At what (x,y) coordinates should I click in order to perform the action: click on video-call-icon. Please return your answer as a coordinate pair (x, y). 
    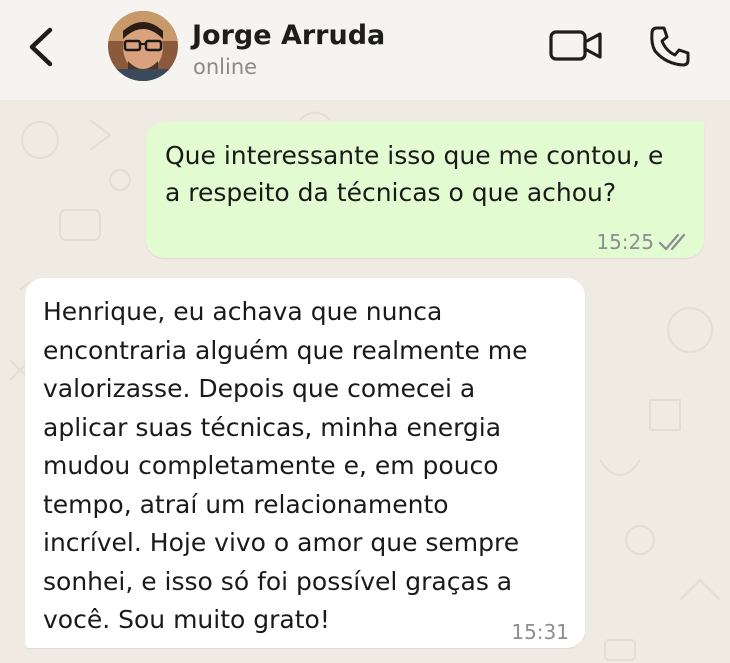
    Looking at the image, I should click on (576, 46).